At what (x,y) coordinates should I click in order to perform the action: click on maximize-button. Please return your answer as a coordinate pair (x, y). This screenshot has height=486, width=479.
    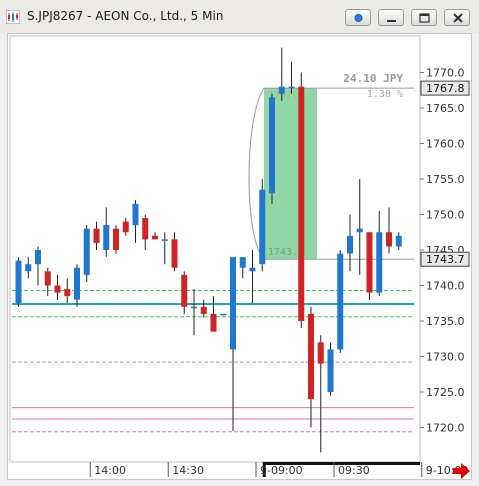
    Looking at the image, I should click on (424, 17).